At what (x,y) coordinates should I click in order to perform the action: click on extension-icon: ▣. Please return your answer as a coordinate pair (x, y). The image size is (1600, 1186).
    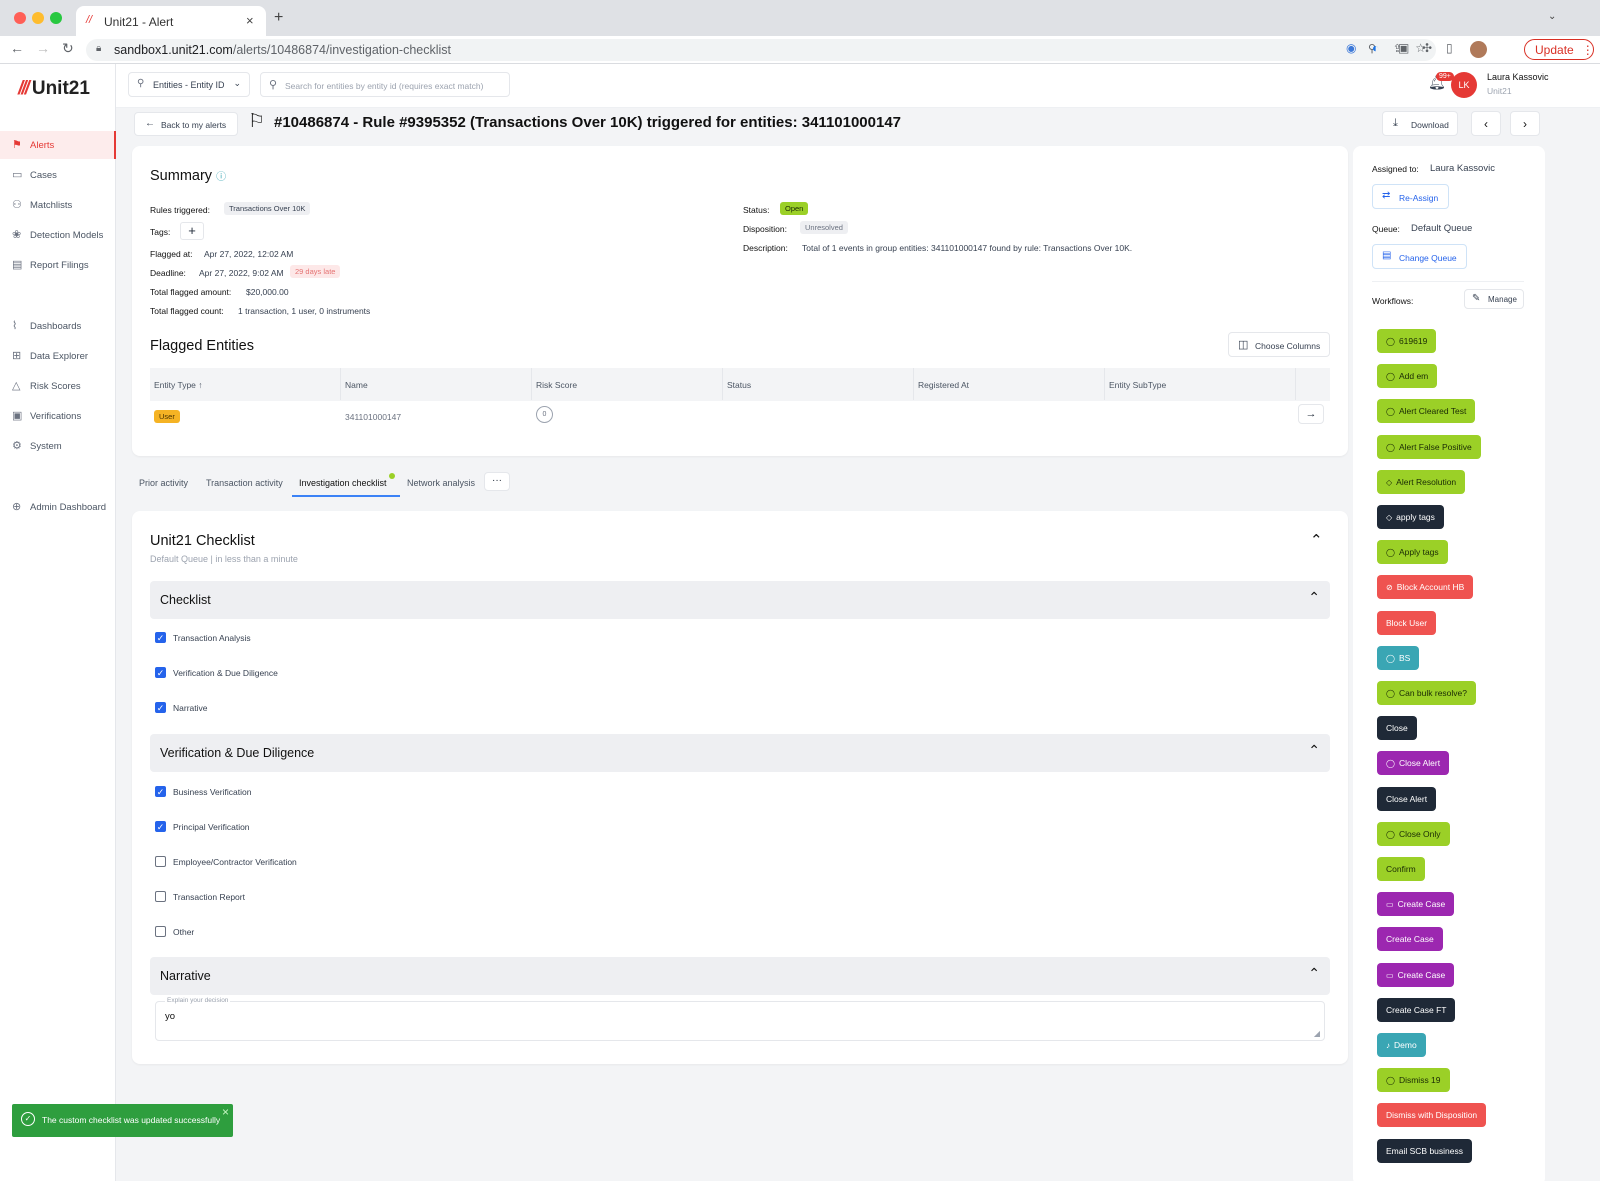
    Looking at the image, I should click on (1403, 48).